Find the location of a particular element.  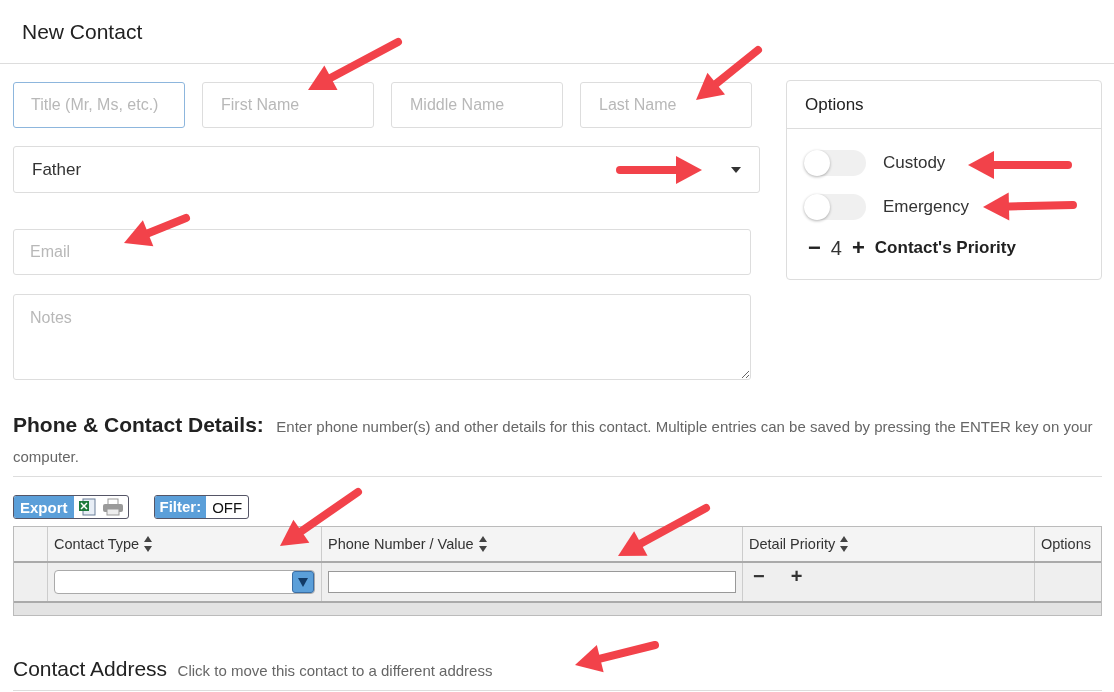

email-input-field: Email is located at coordinates (382, 252).